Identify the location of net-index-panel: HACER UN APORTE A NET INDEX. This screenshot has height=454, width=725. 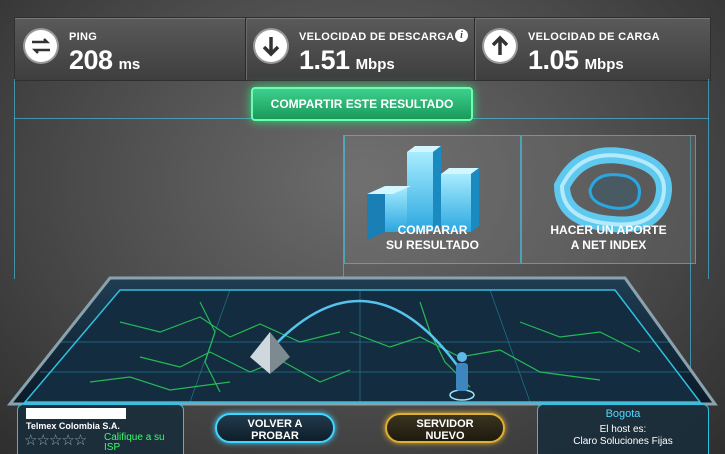
(608, 199).